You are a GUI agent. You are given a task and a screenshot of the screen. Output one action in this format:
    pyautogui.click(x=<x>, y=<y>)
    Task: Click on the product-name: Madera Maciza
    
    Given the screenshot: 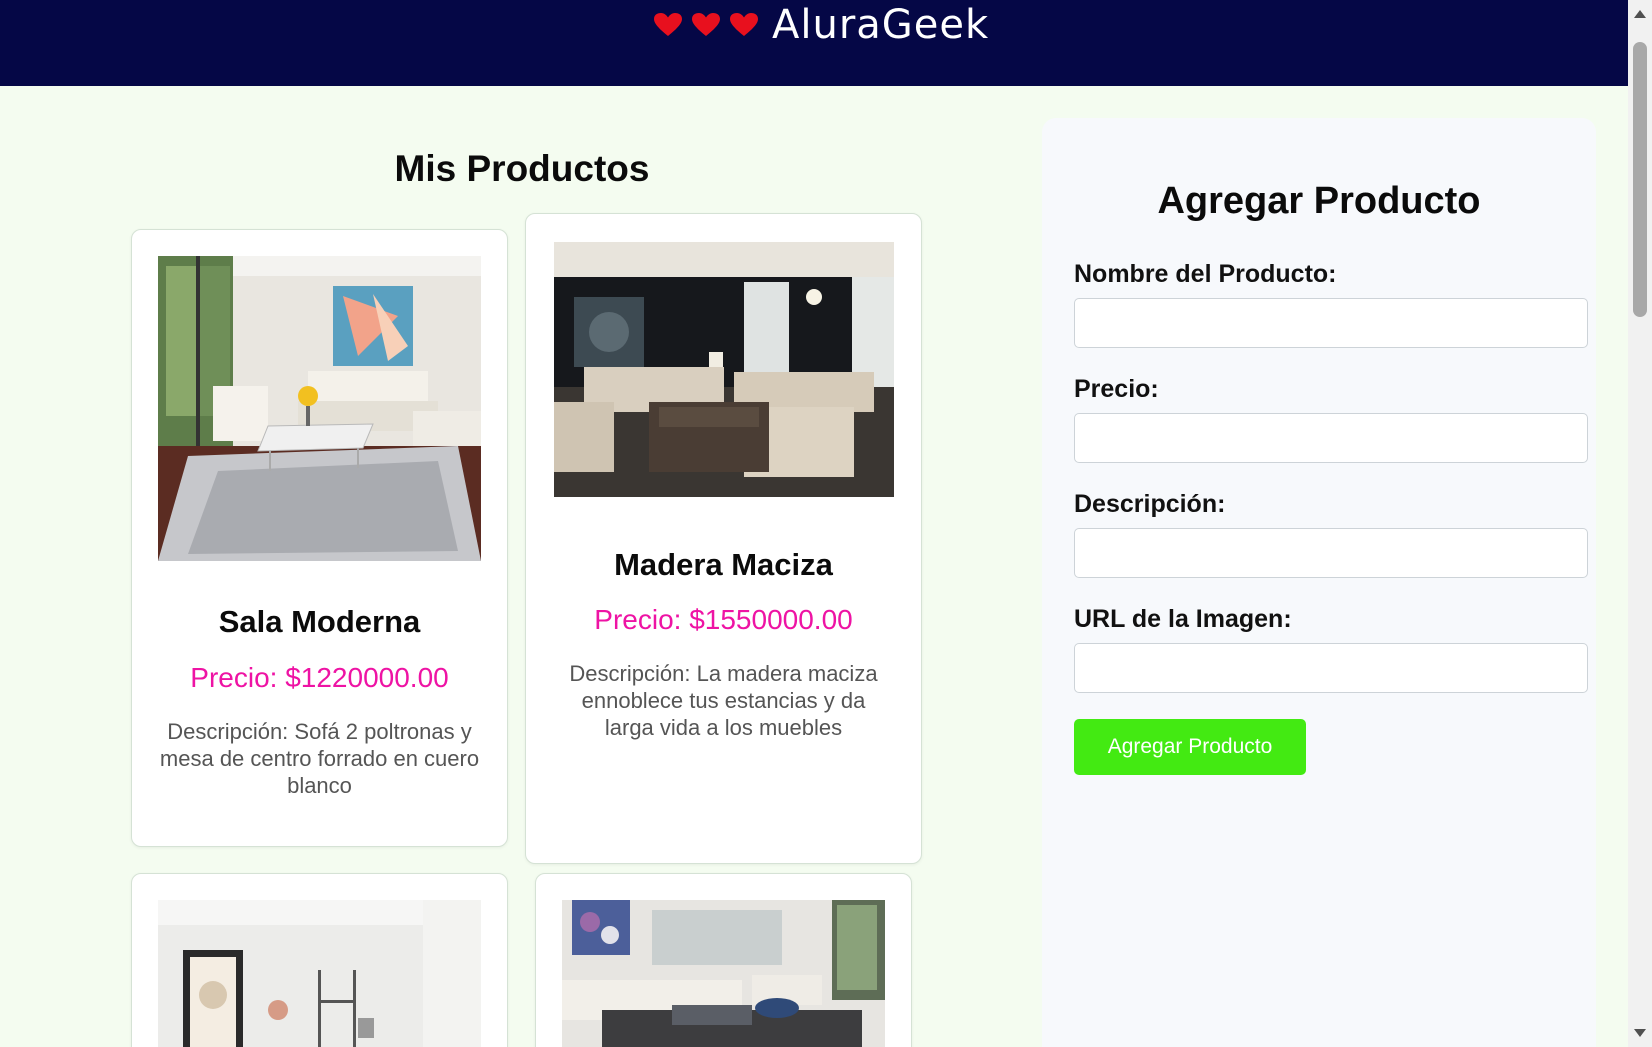 What is the action you would take?
    pyautogui.click(x=723, y=564)
    